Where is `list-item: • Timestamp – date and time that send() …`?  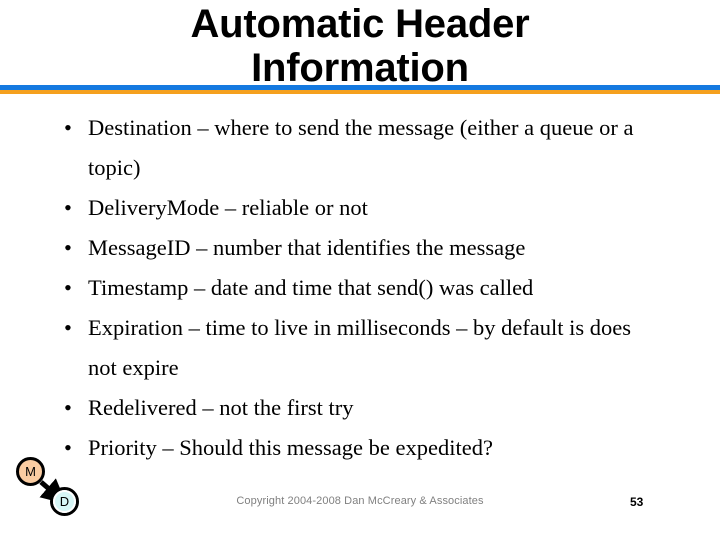
list-item: • Timestamp – date and time that send() … is located at coordinates (358, 288).